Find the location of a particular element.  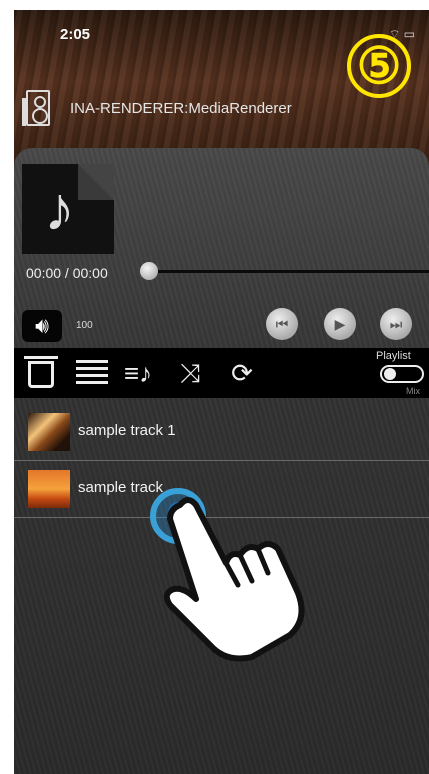

previous-icon: ⏮ is located at coordinates (282, 324).